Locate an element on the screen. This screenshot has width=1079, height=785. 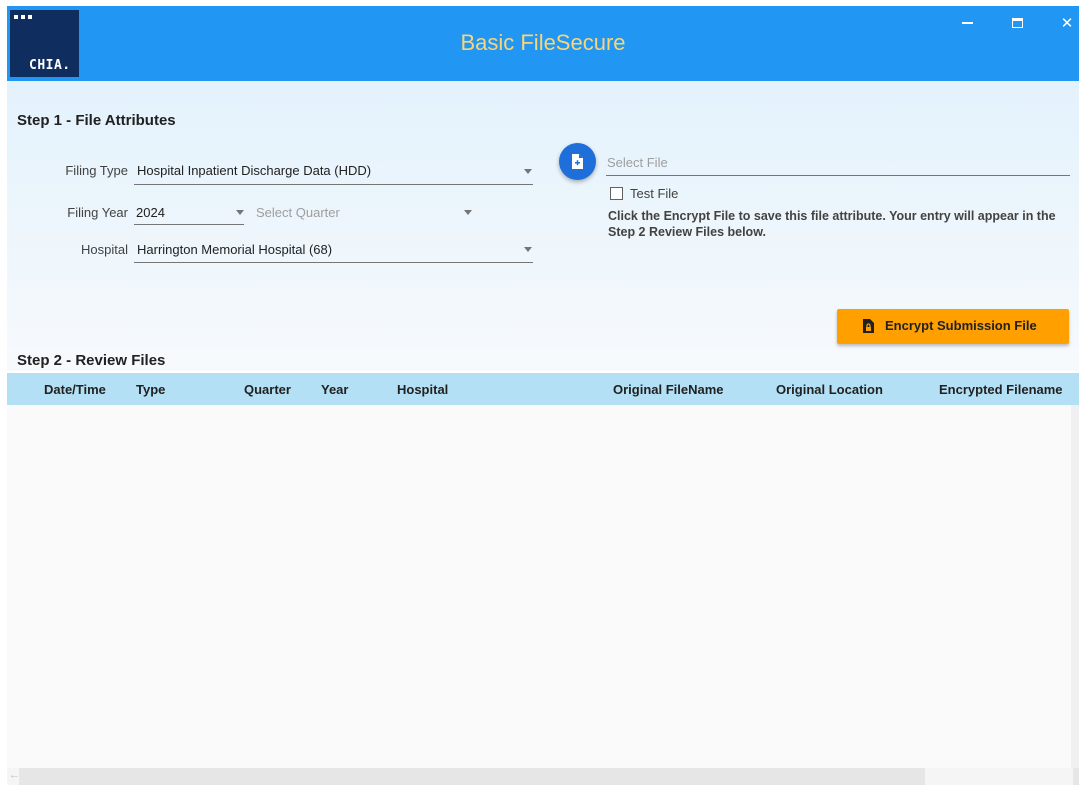
select-file-button is located at coordinates (577, 161).